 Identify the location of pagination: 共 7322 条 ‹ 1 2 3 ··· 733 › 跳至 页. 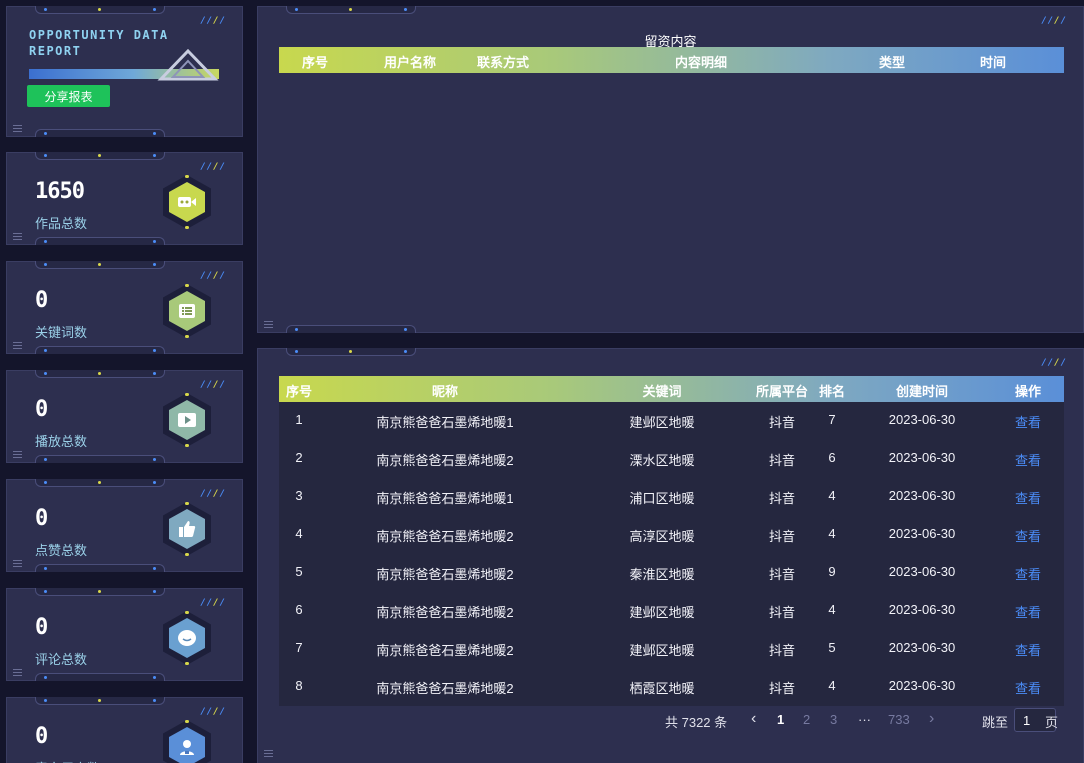
(671, 720).